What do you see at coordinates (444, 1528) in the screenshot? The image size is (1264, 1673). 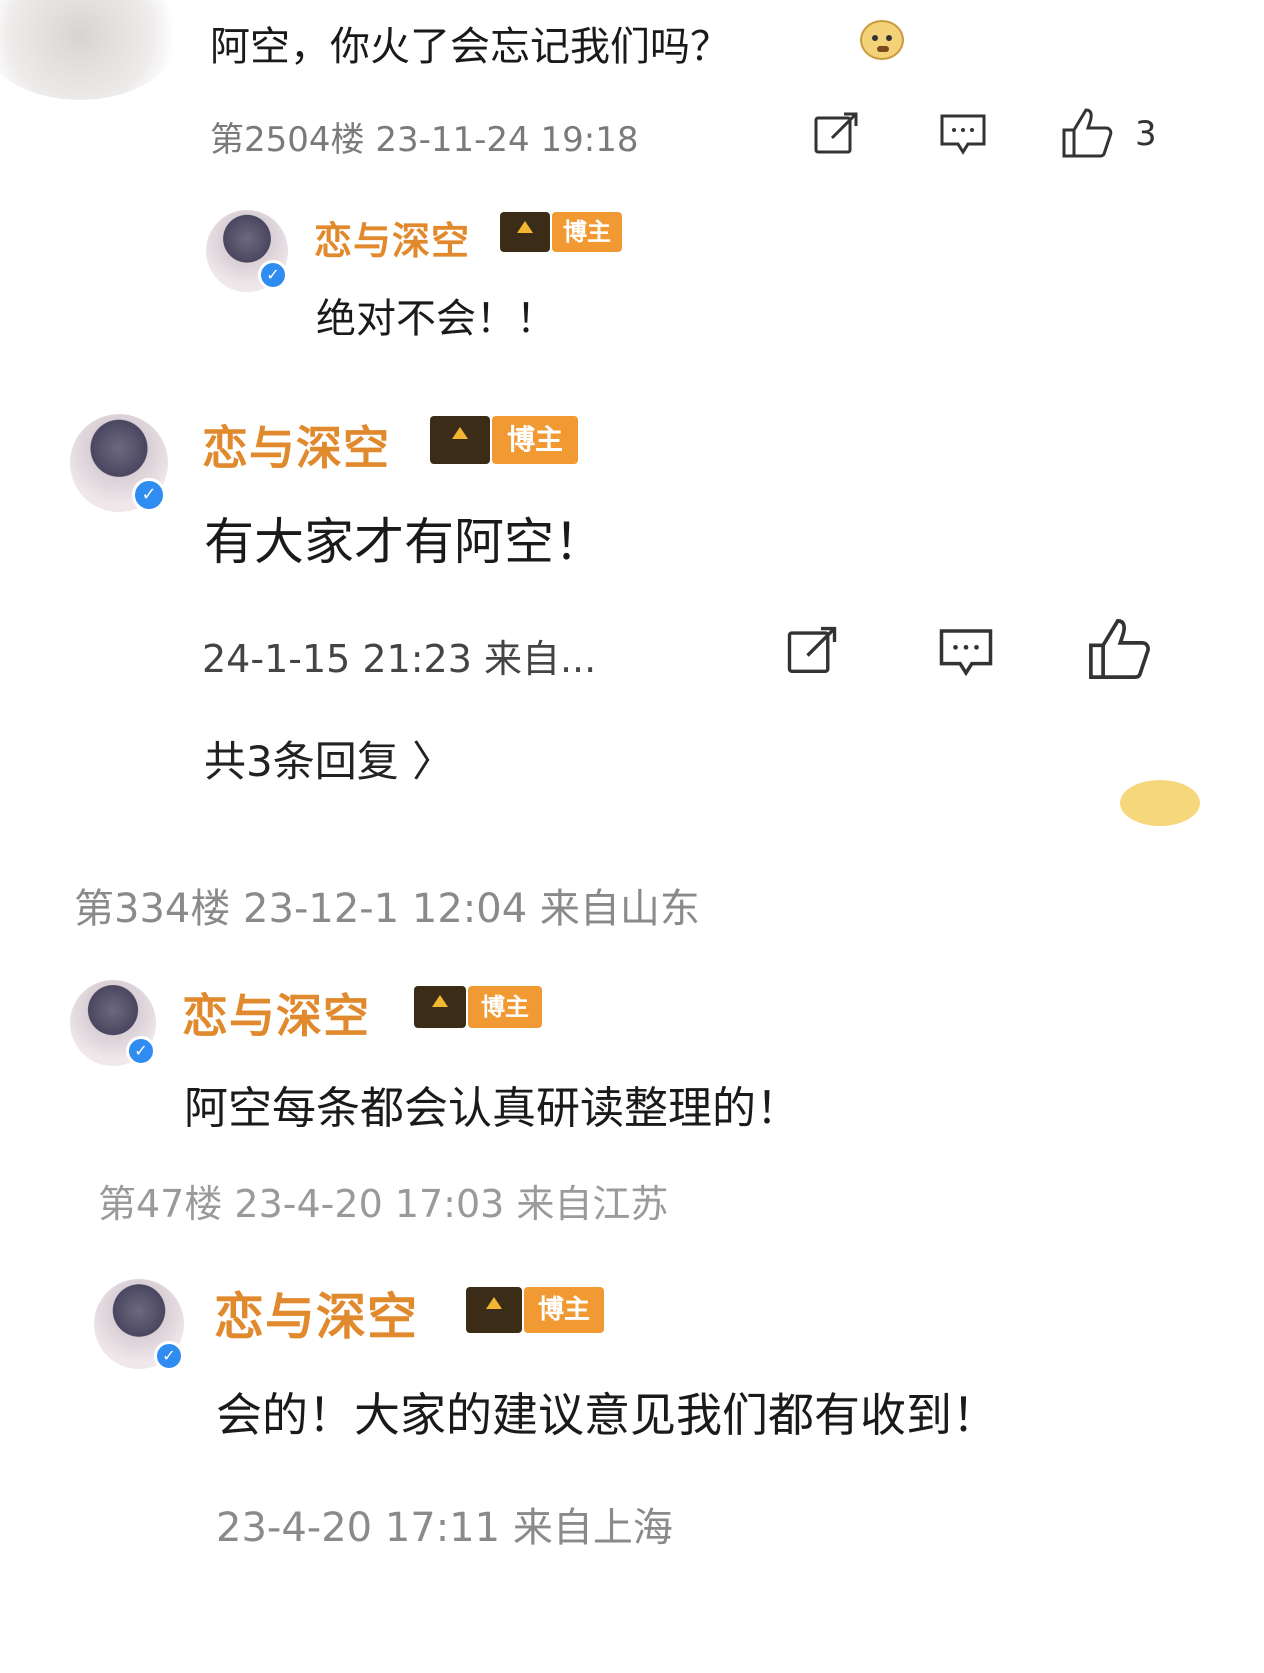 I see `comment-meta: 23-4-20 17:11 来自上海` at bounding box center [444, 1528].